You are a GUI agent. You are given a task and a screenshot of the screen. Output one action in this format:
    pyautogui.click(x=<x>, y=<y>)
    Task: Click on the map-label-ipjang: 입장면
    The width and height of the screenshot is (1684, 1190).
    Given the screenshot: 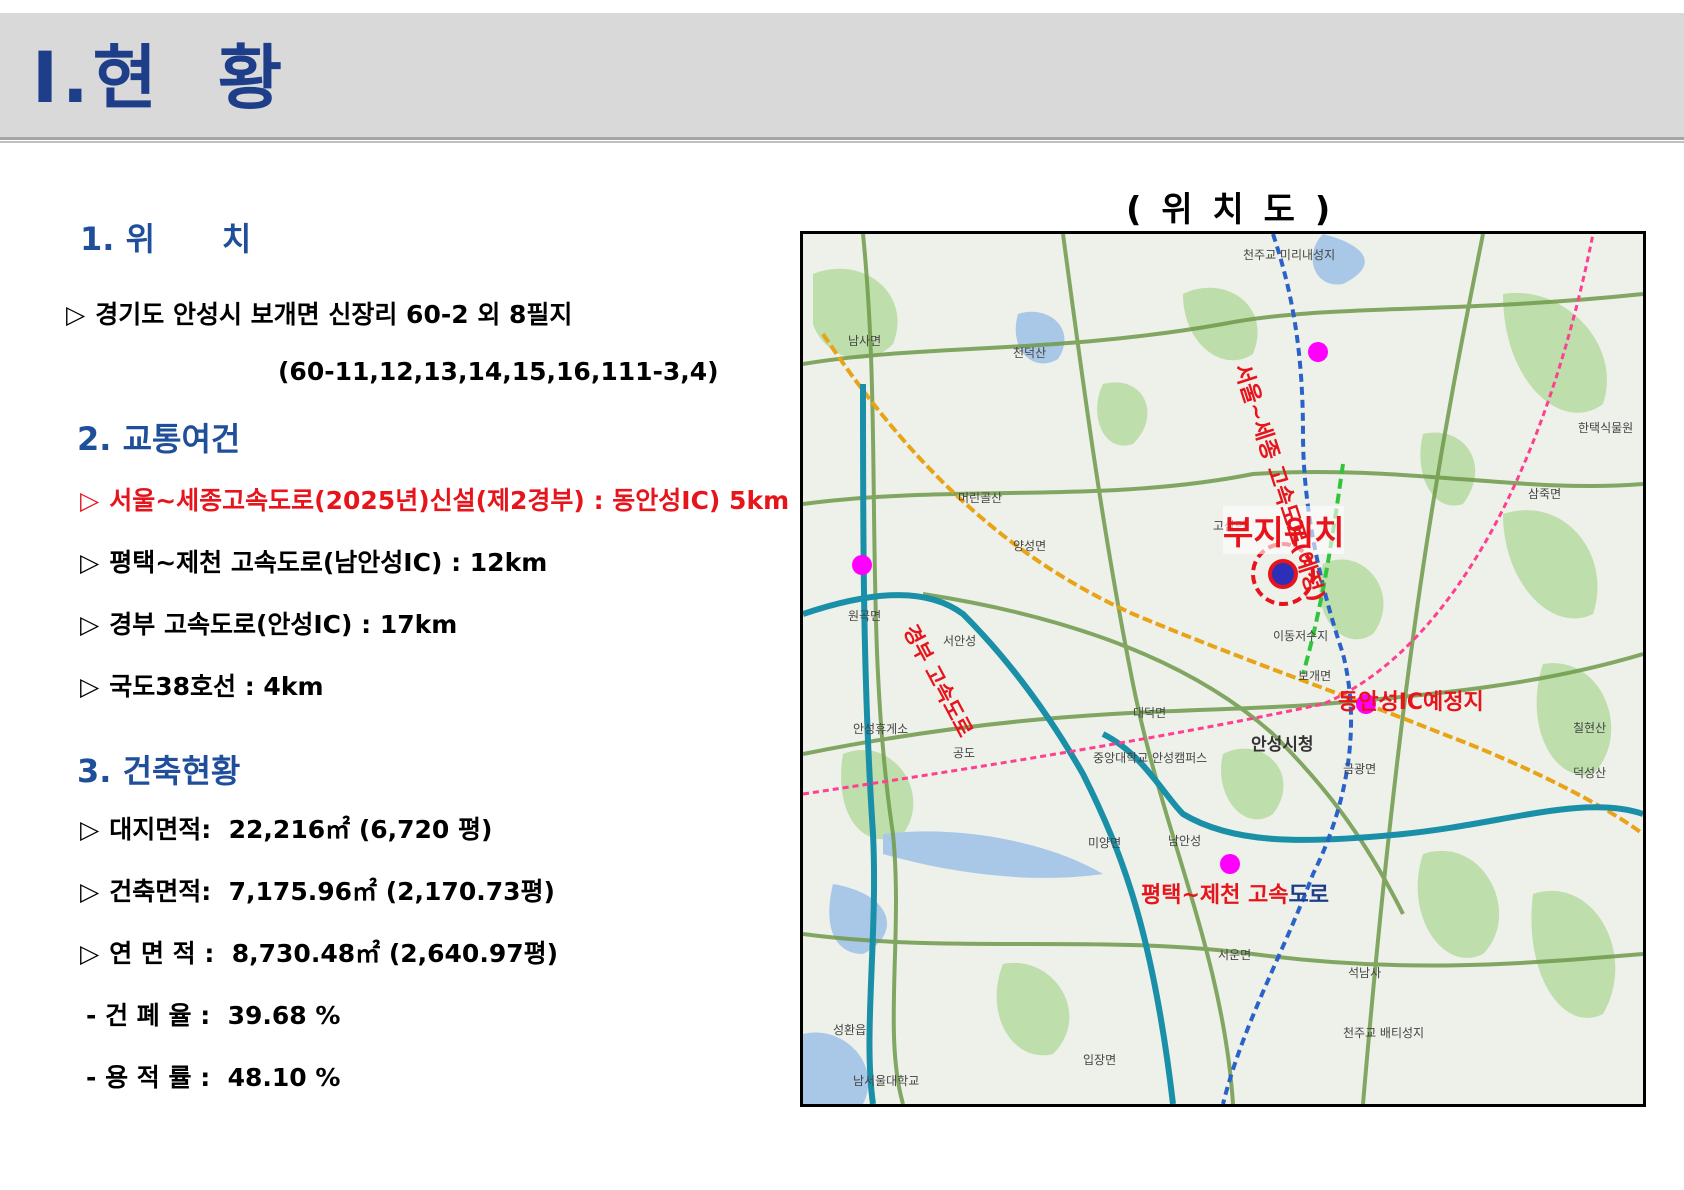 What is the action you would take?
    pyautogui.click(x=1100, y=1060)
    